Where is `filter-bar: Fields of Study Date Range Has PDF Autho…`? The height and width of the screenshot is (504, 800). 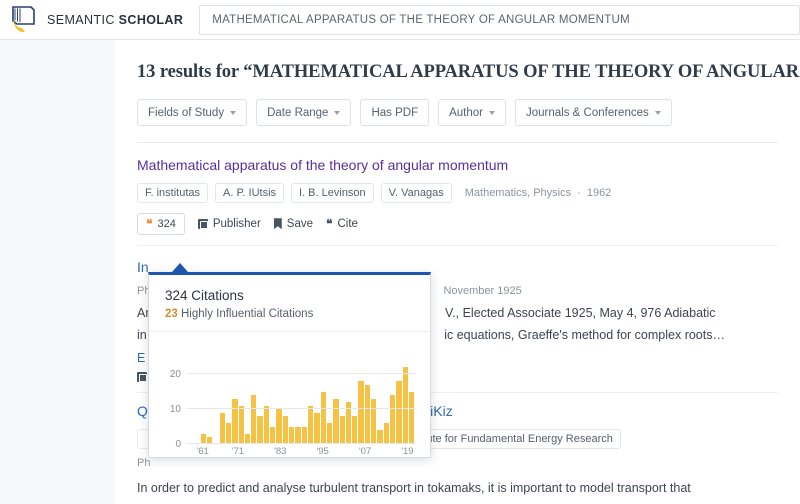
filter-bar: Fields of Study Date Range Has PDF Autho… is located at coordinates (457, 112).